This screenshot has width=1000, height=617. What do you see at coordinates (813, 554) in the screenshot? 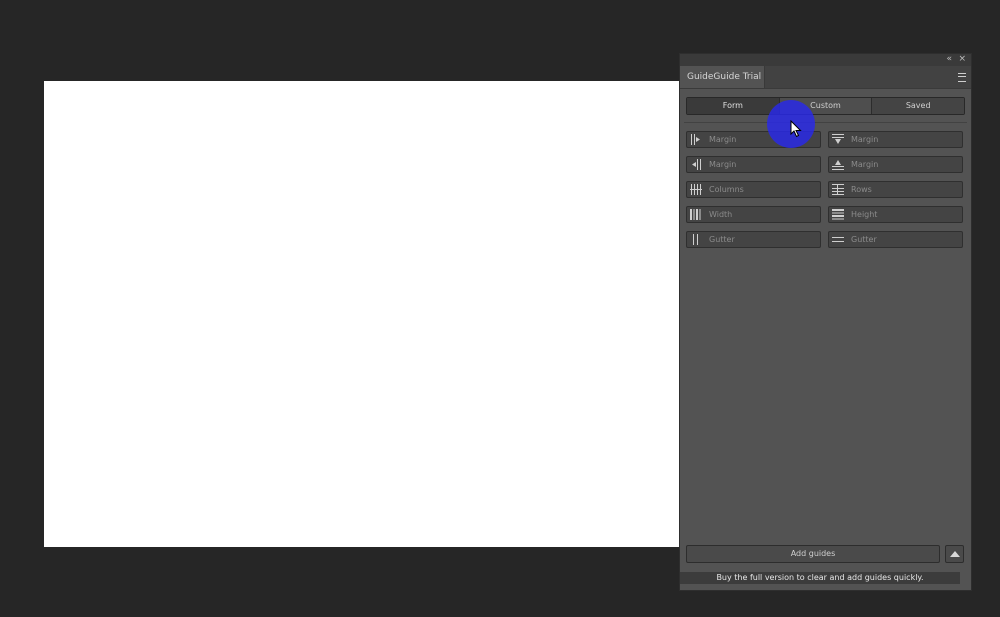
I see `add-guides-button: Add guides` at bounding box center [813, 554].